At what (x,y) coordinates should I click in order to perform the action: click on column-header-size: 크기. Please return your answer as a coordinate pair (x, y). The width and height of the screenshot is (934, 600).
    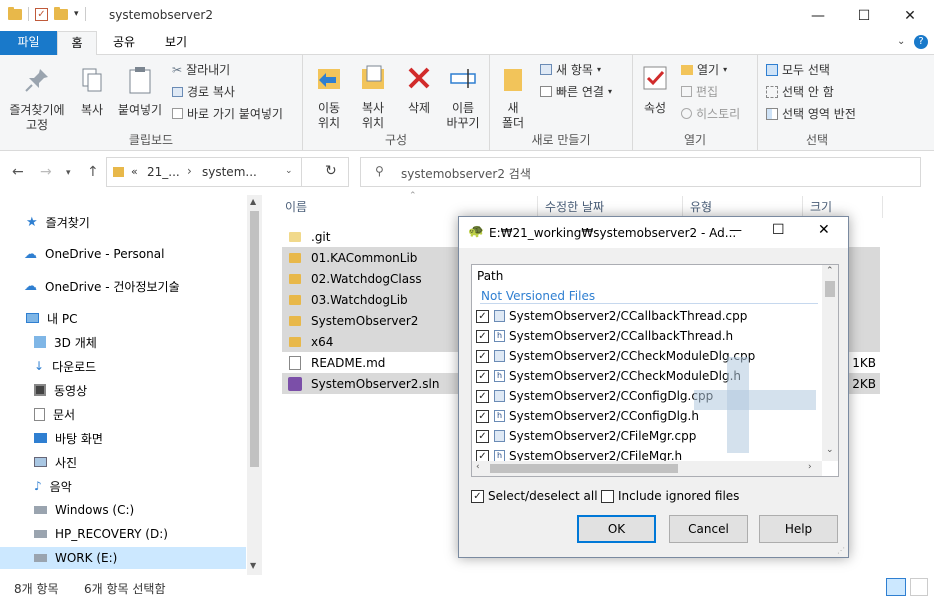
    Looking at the image, I should click on (821, 206).